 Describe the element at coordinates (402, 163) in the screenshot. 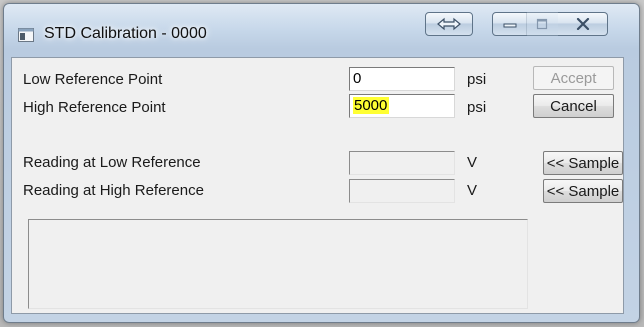

I see `low-reading-value` at that location.